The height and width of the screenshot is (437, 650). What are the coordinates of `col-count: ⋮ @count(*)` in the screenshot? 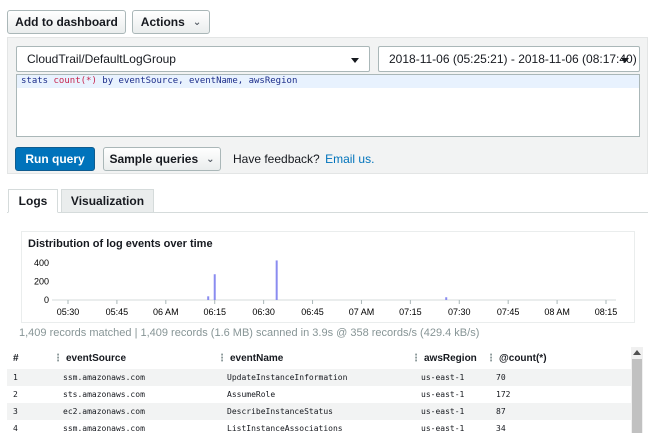 It's located at (558, 358).